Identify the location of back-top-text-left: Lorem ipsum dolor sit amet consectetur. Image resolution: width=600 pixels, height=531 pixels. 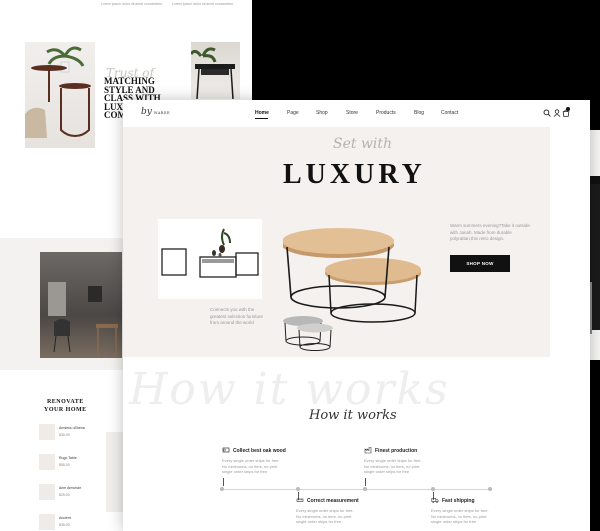
(132, 4).